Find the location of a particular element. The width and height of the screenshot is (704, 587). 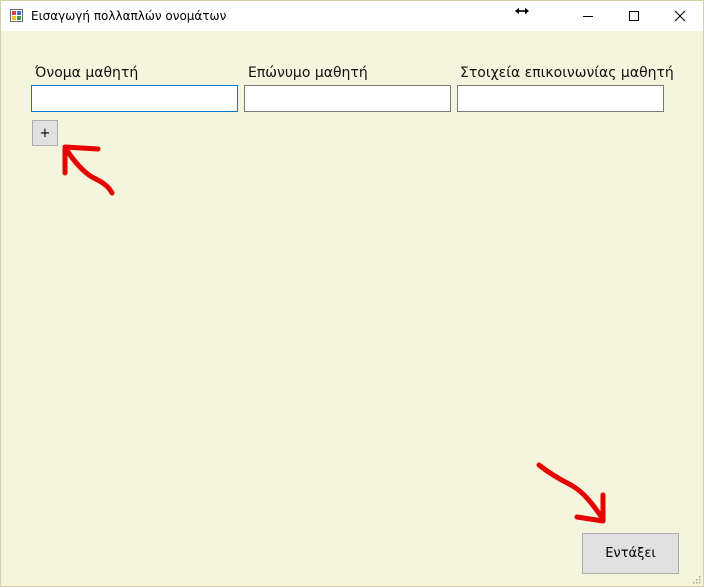

title-bar: Εισαγωγή πολλαπλών ονομάτων is located at coordinates (352, 16).